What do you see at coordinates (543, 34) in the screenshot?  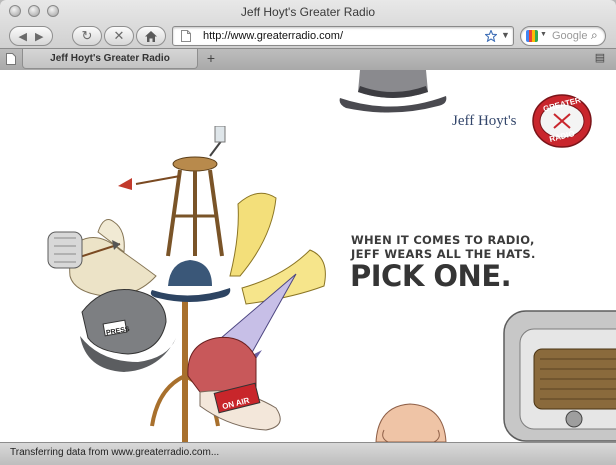 I see `search-dropdown-icon: ▼` at bounding box center [543, 34].